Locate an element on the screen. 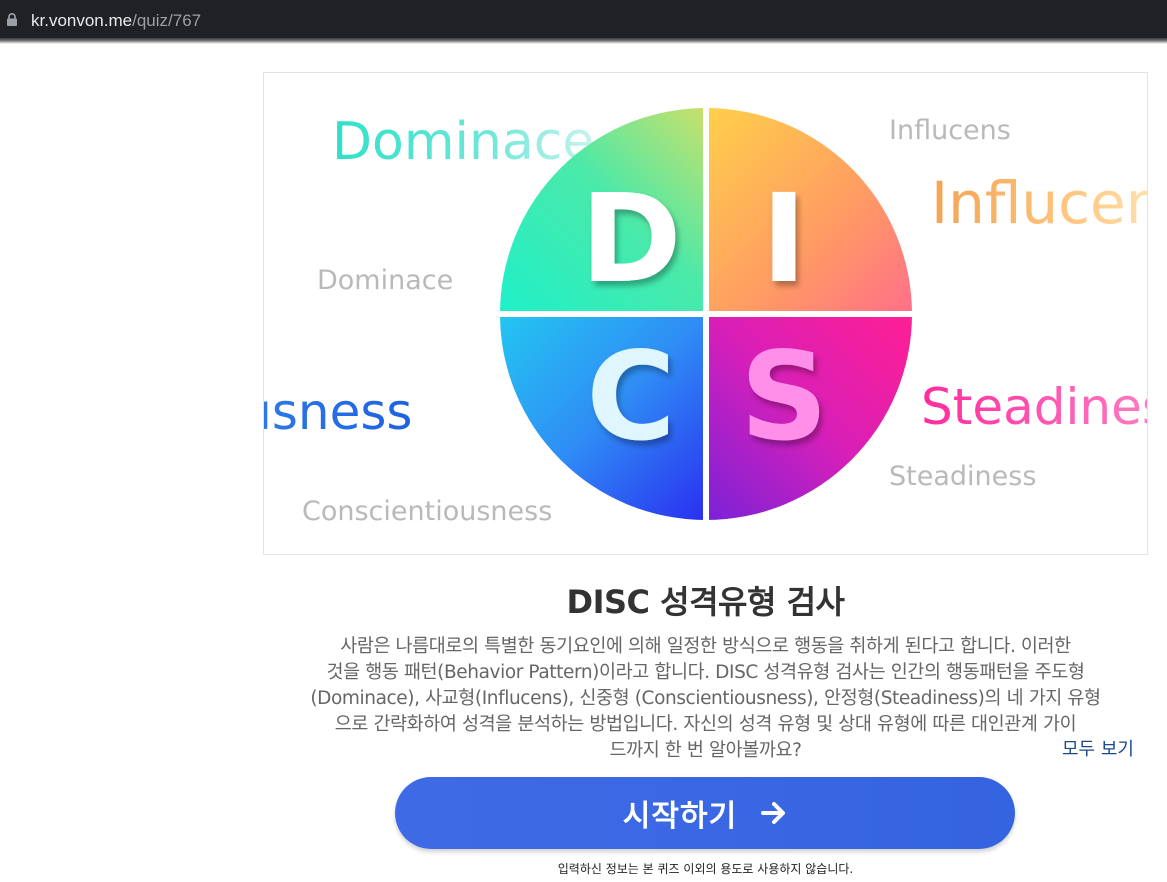 This screenshot has width=1167, height=882. word-conscientiousness-small: Conscientiousness is located at coordinates (427, 511).